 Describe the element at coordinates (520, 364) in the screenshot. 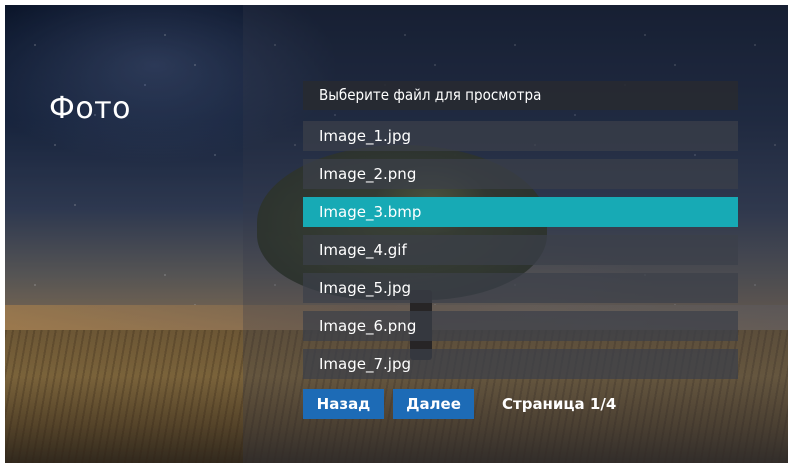

I see `file-list-item: Image_7.jpg` at that location.